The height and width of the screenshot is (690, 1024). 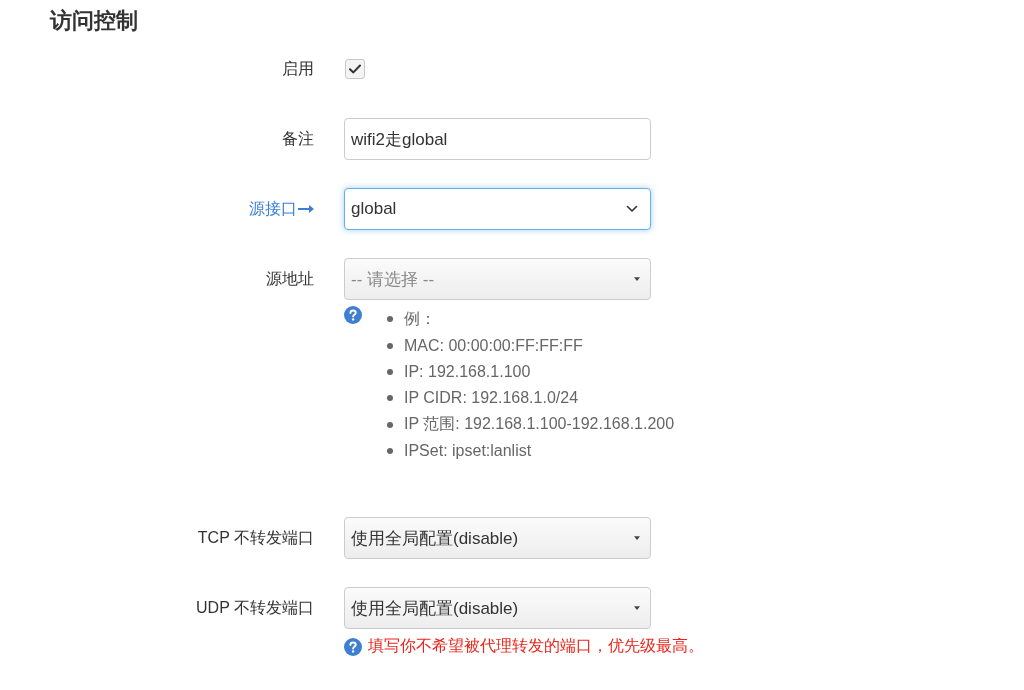 What do you see at coordinates (281, 209) in the screenshot?
I see `field-label-link: 源接口` at bounding box center [281, 209].